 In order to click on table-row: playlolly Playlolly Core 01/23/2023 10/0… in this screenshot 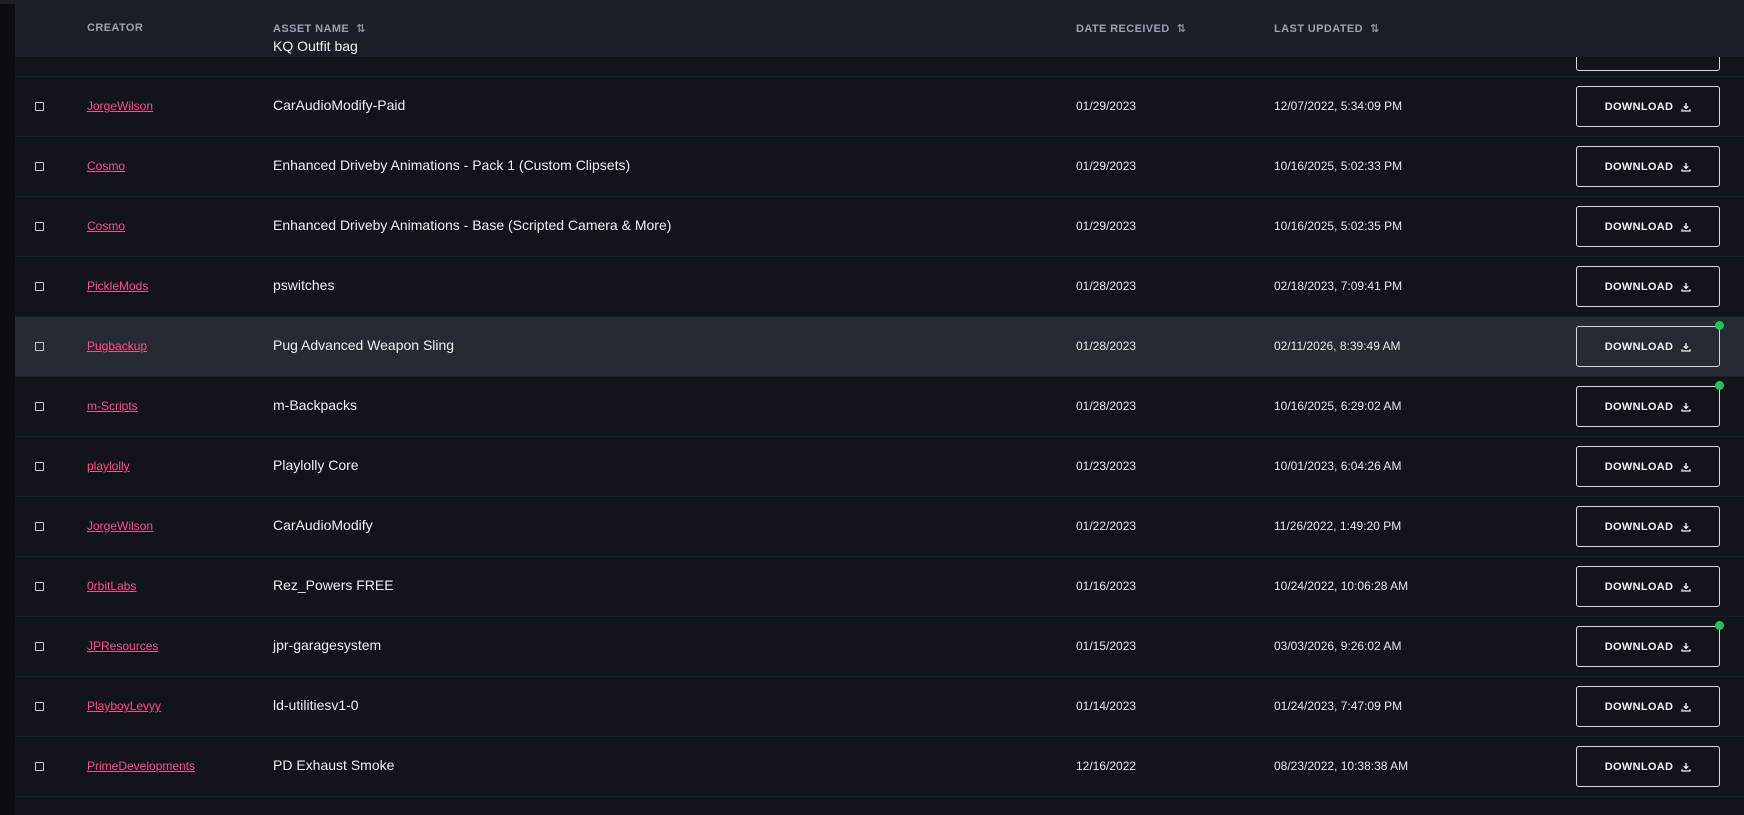, I will do `click(879, 467)`.